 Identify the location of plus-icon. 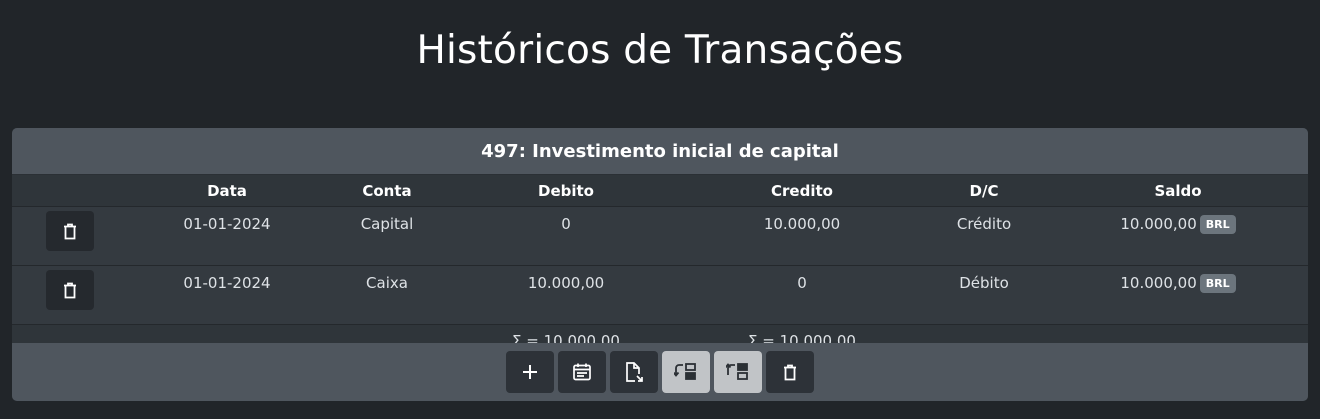
(530, 372).